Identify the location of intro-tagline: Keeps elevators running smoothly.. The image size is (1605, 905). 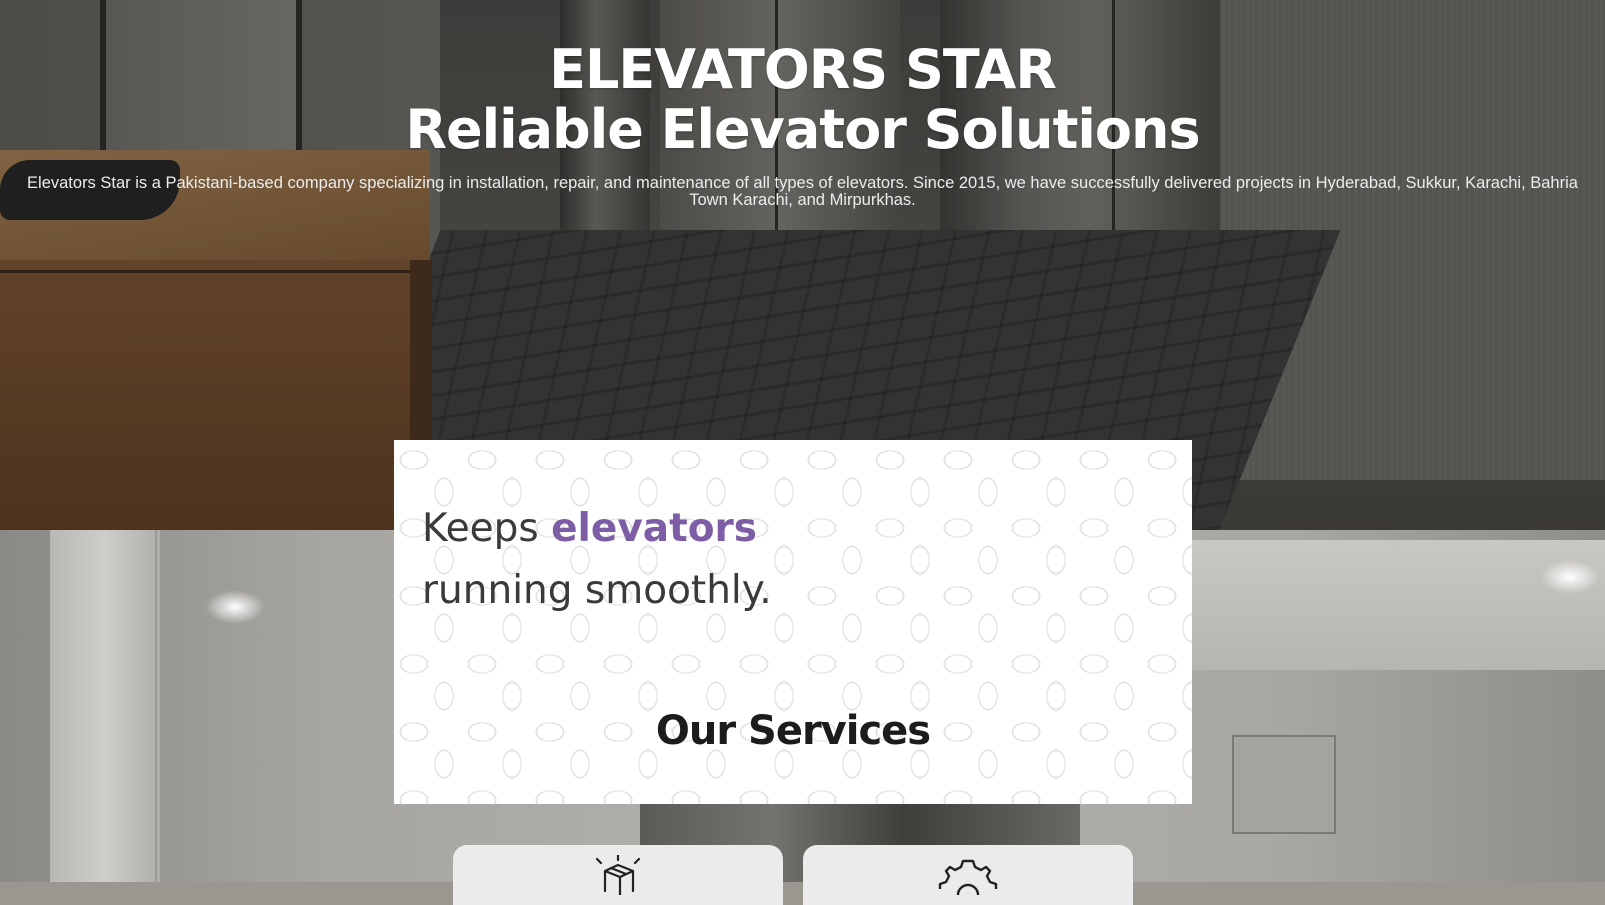
(597, 560).